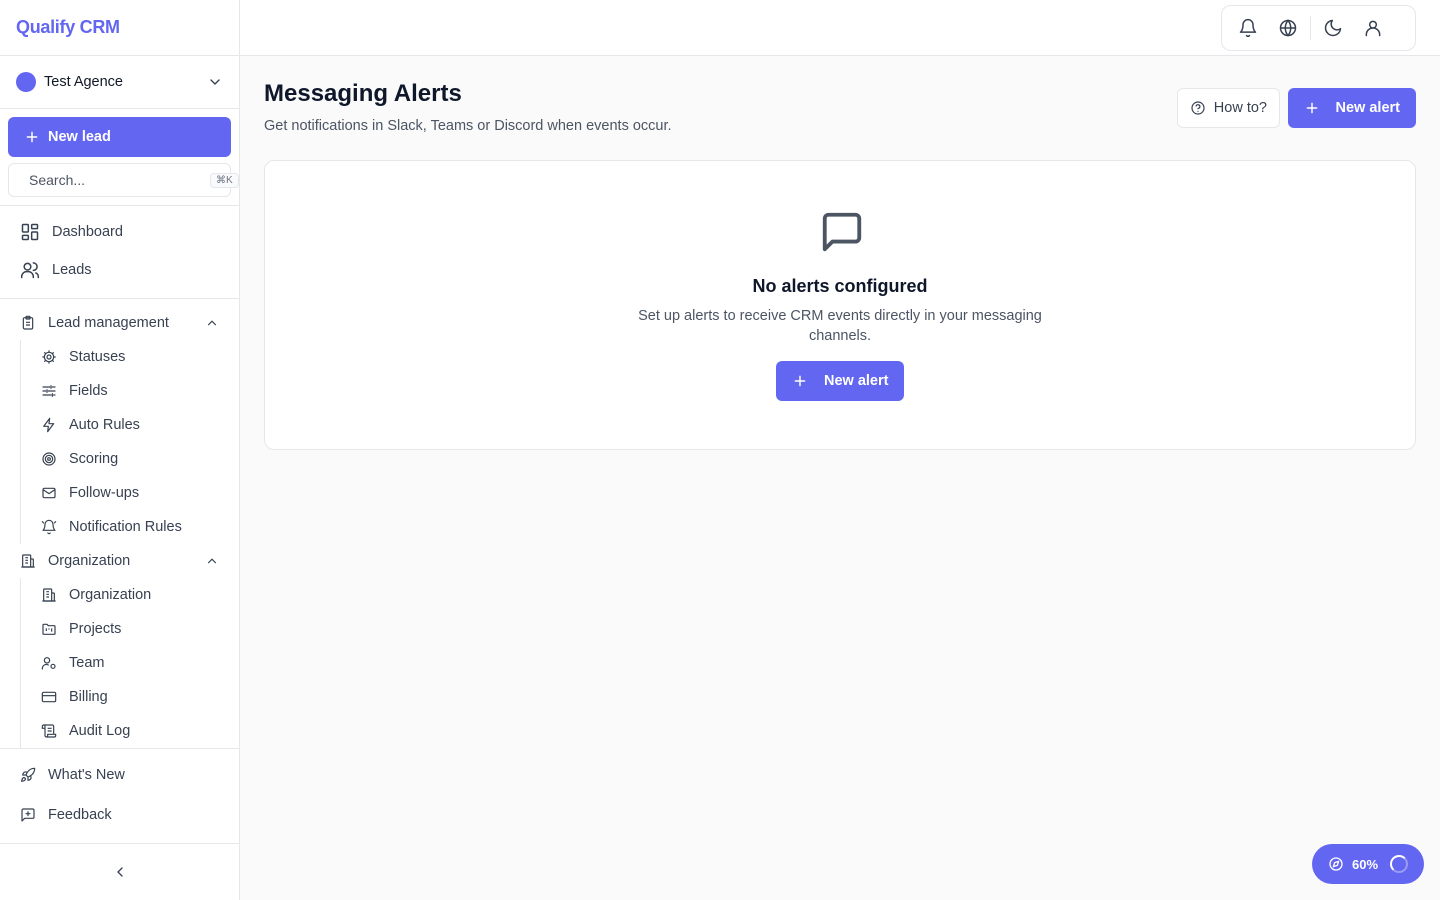 The height and width of the screenshot is (900, 1440). I want to click on notifications-button, so click(1248, 28).